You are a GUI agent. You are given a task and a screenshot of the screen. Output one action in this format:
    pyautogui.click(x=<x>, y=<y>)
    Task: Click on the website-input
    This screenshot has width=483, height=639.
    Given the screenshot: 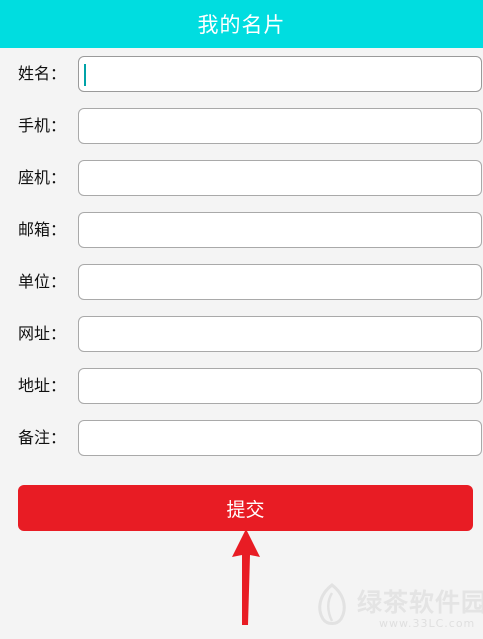 What is the action you would take?
    pyautogui.click(x=280, y=334)
    